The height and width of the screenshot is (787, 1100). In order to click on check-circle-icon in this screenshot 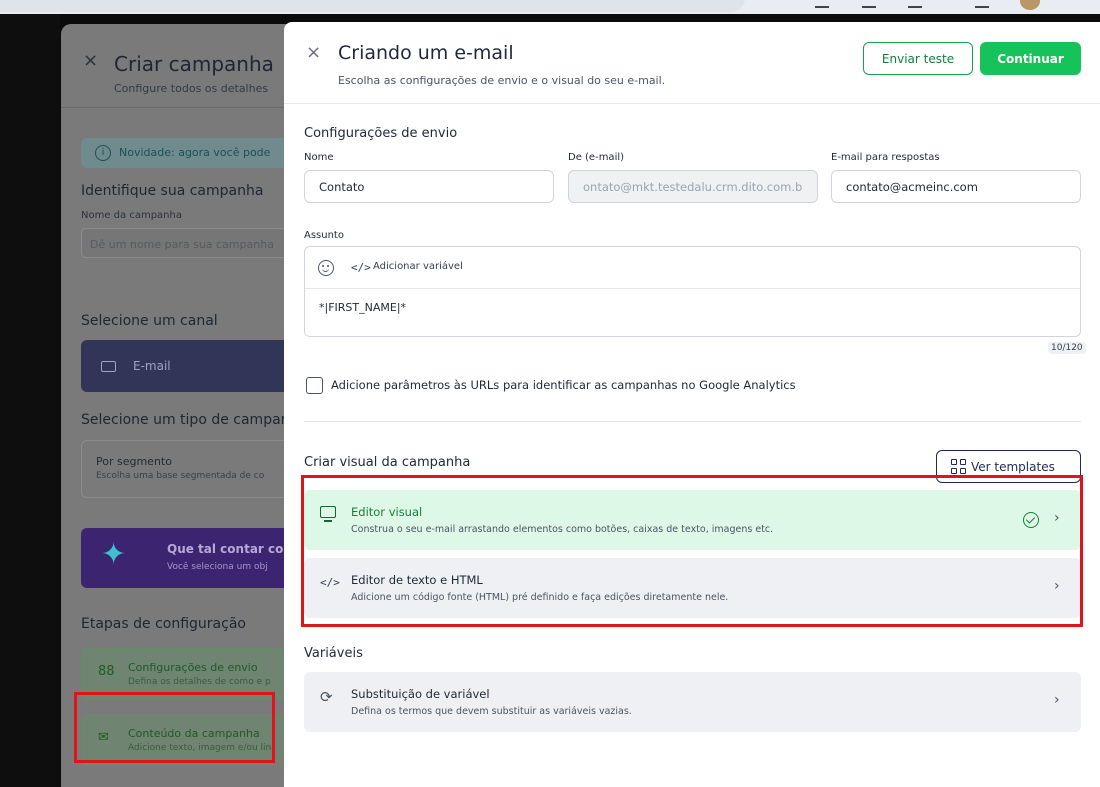, I will do `click(1031, 520)`.